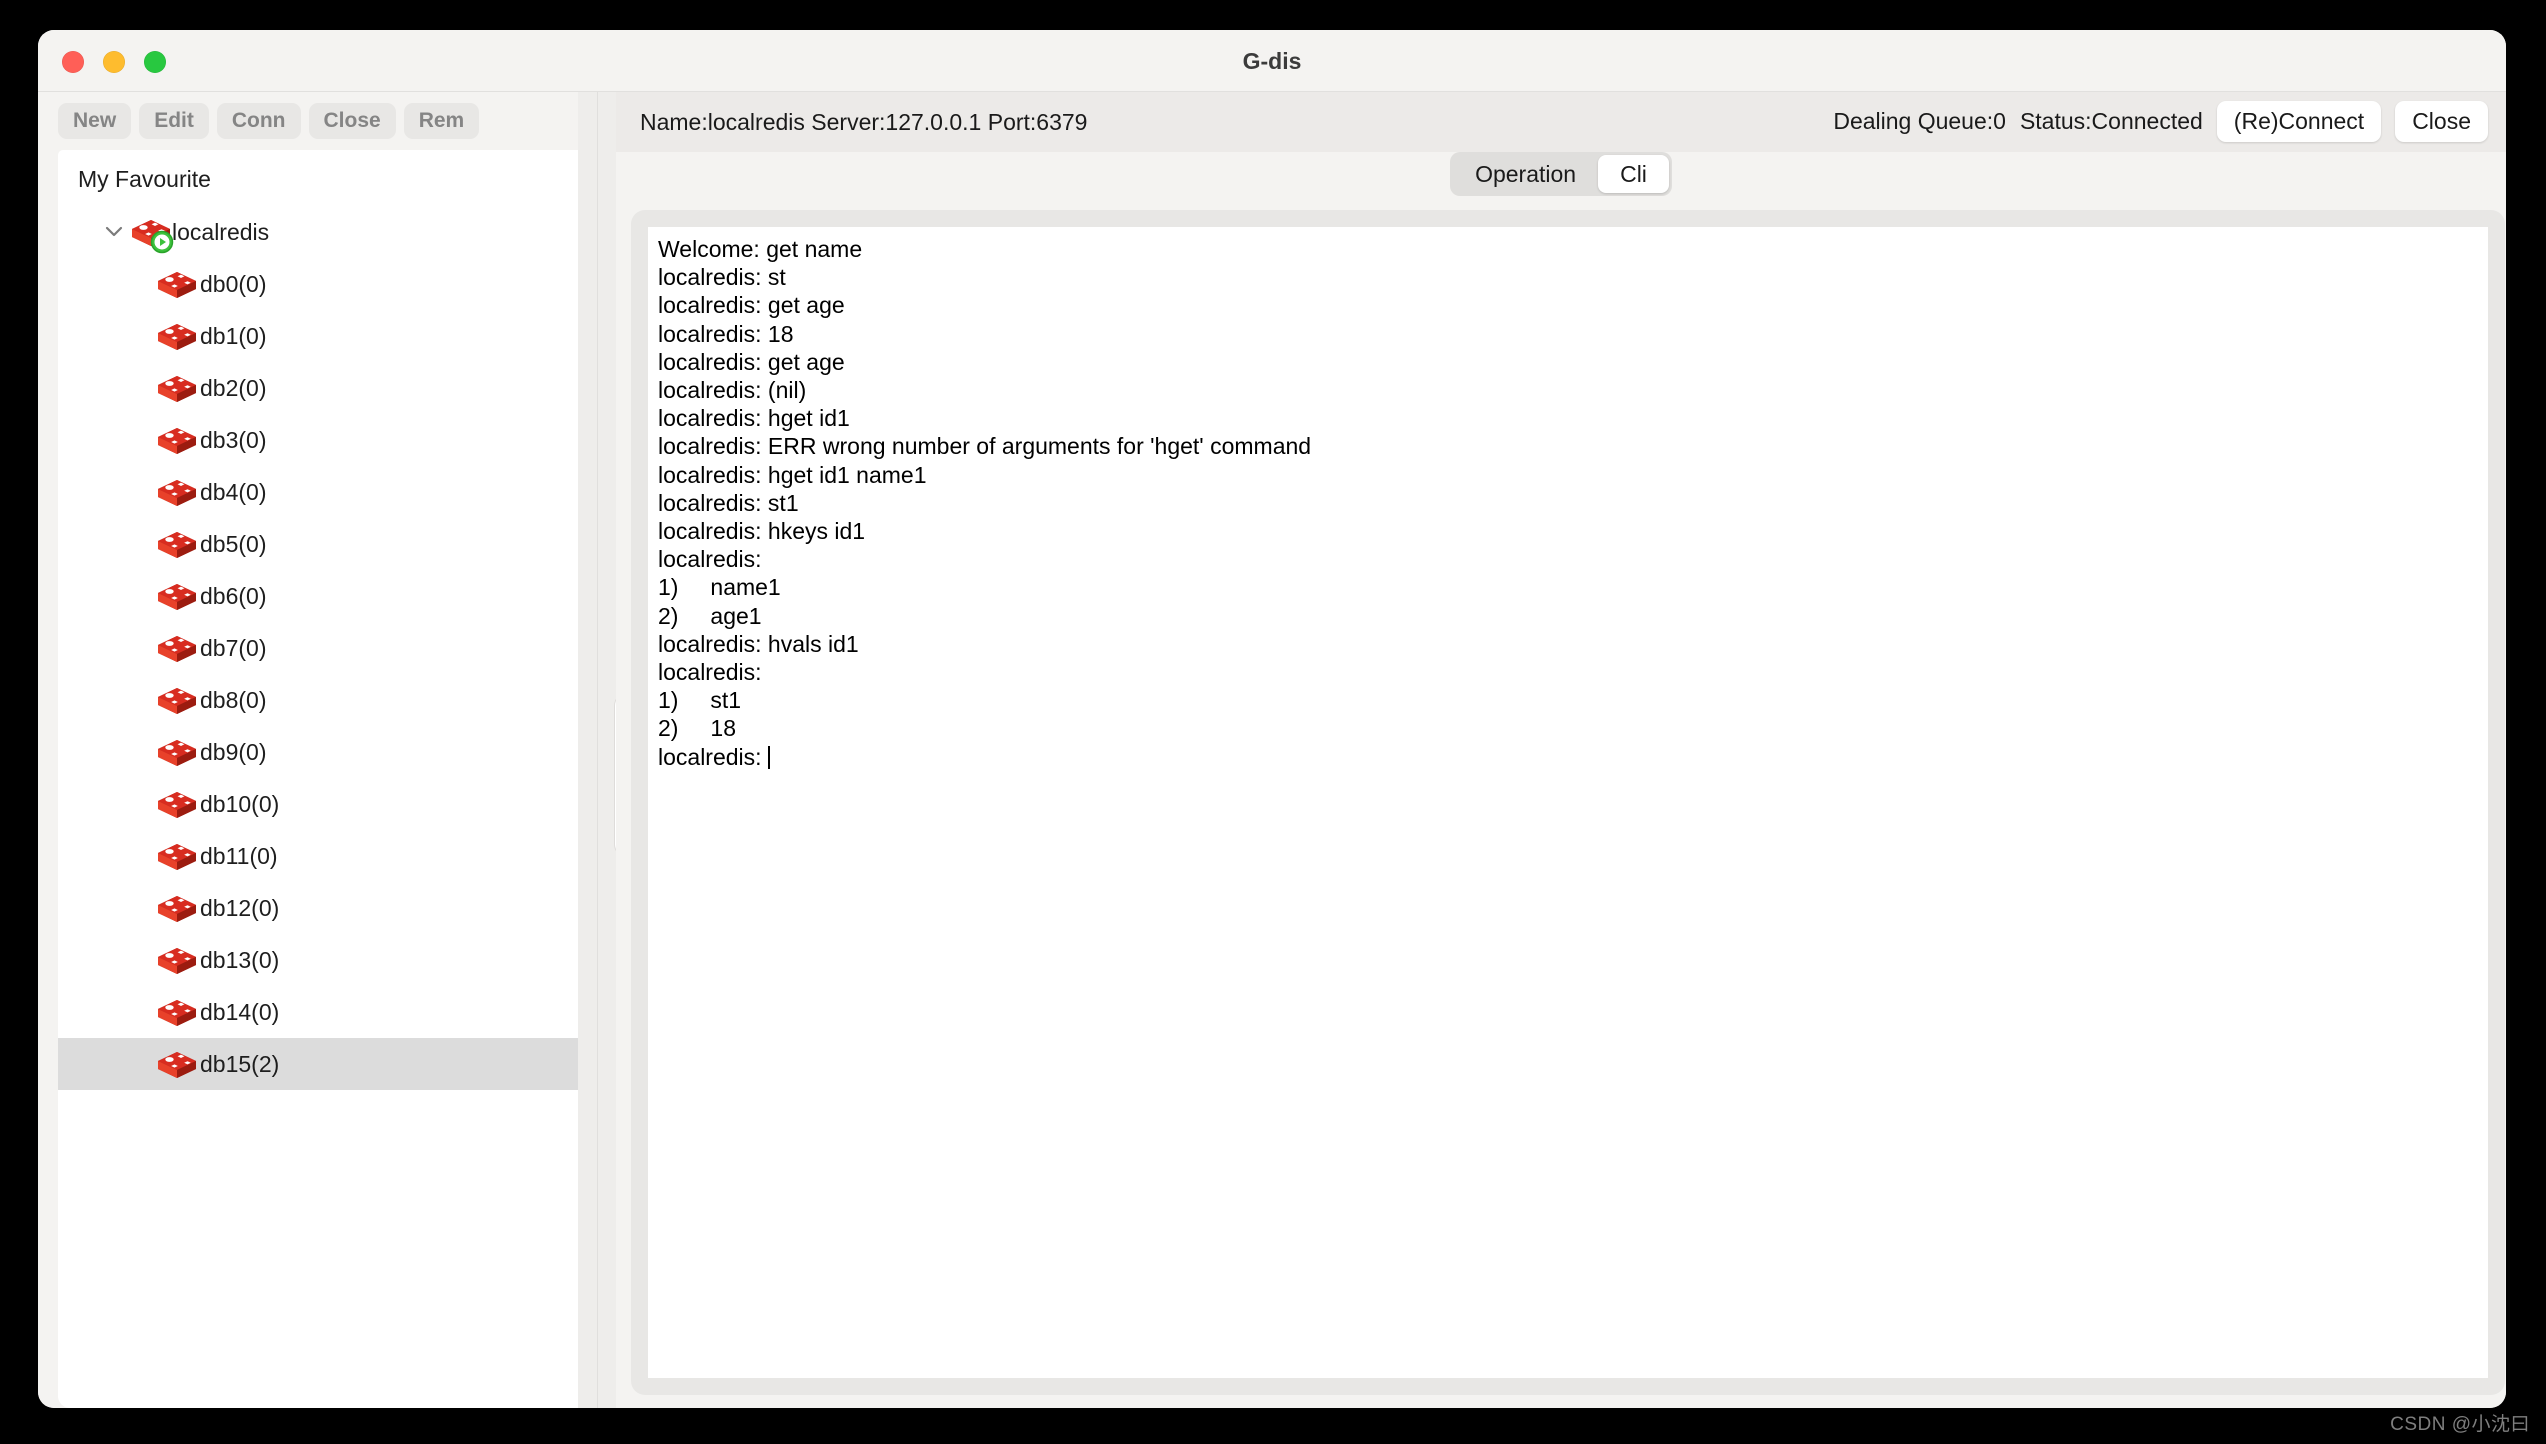 The image size is (2546, 1444). Describe the element at coordinates (239, 855) in the screenshot. I see `tree-item-label: db11(0)` at that location.